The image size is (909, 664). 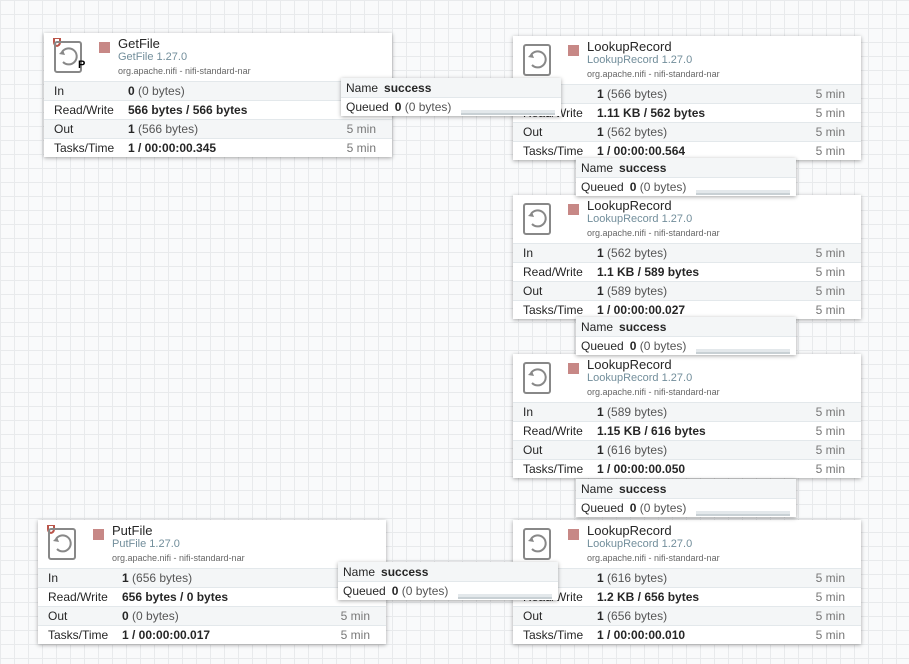 What do you see at coordinates (648, 272) in the screenshot?
I see `stat-value: 1.1 KB / 589 bytes` at bounding box center [648, 272].